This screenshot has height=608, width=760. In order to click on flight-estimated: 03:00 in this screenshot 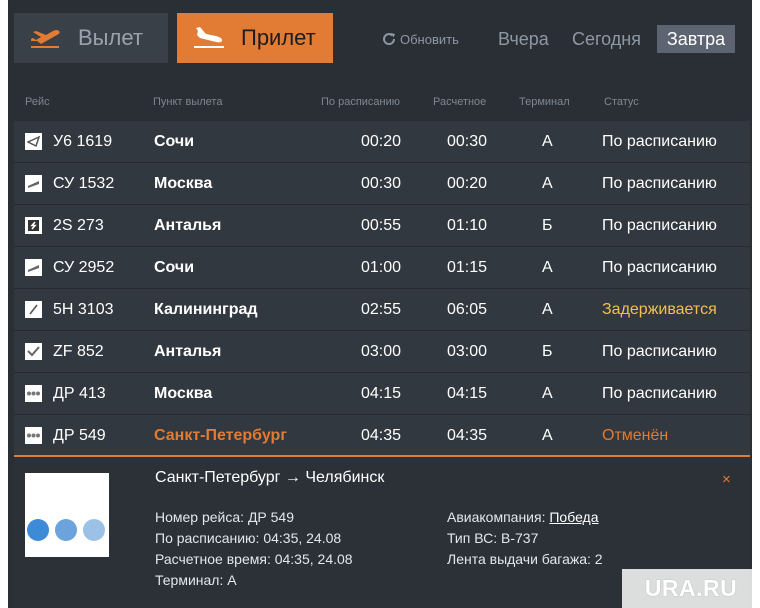, I will do `click(467, 351)`.